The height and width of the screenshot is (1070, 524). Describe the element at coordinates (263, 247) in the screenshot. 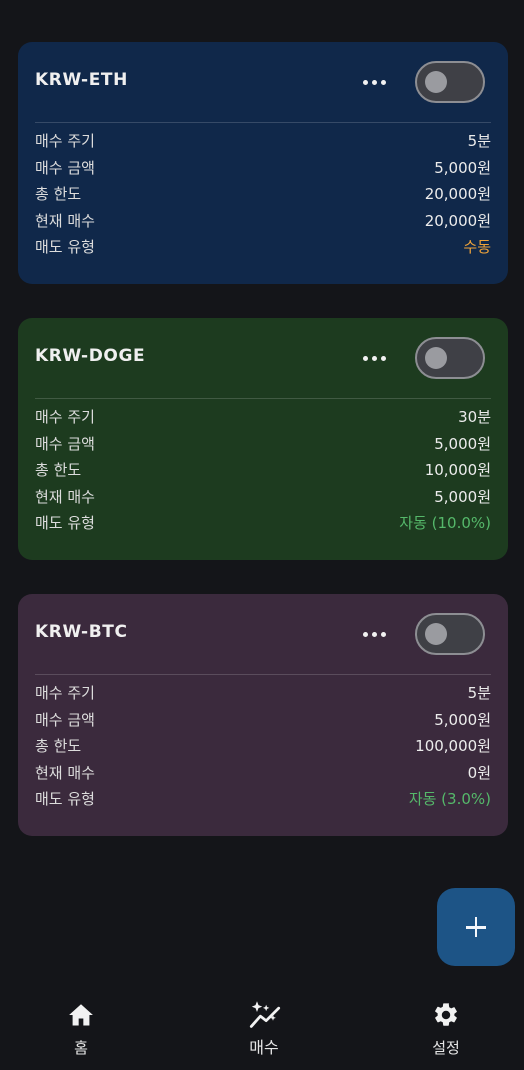

I see `detail-row-sell-type: 매도 유형 수동` at that location.